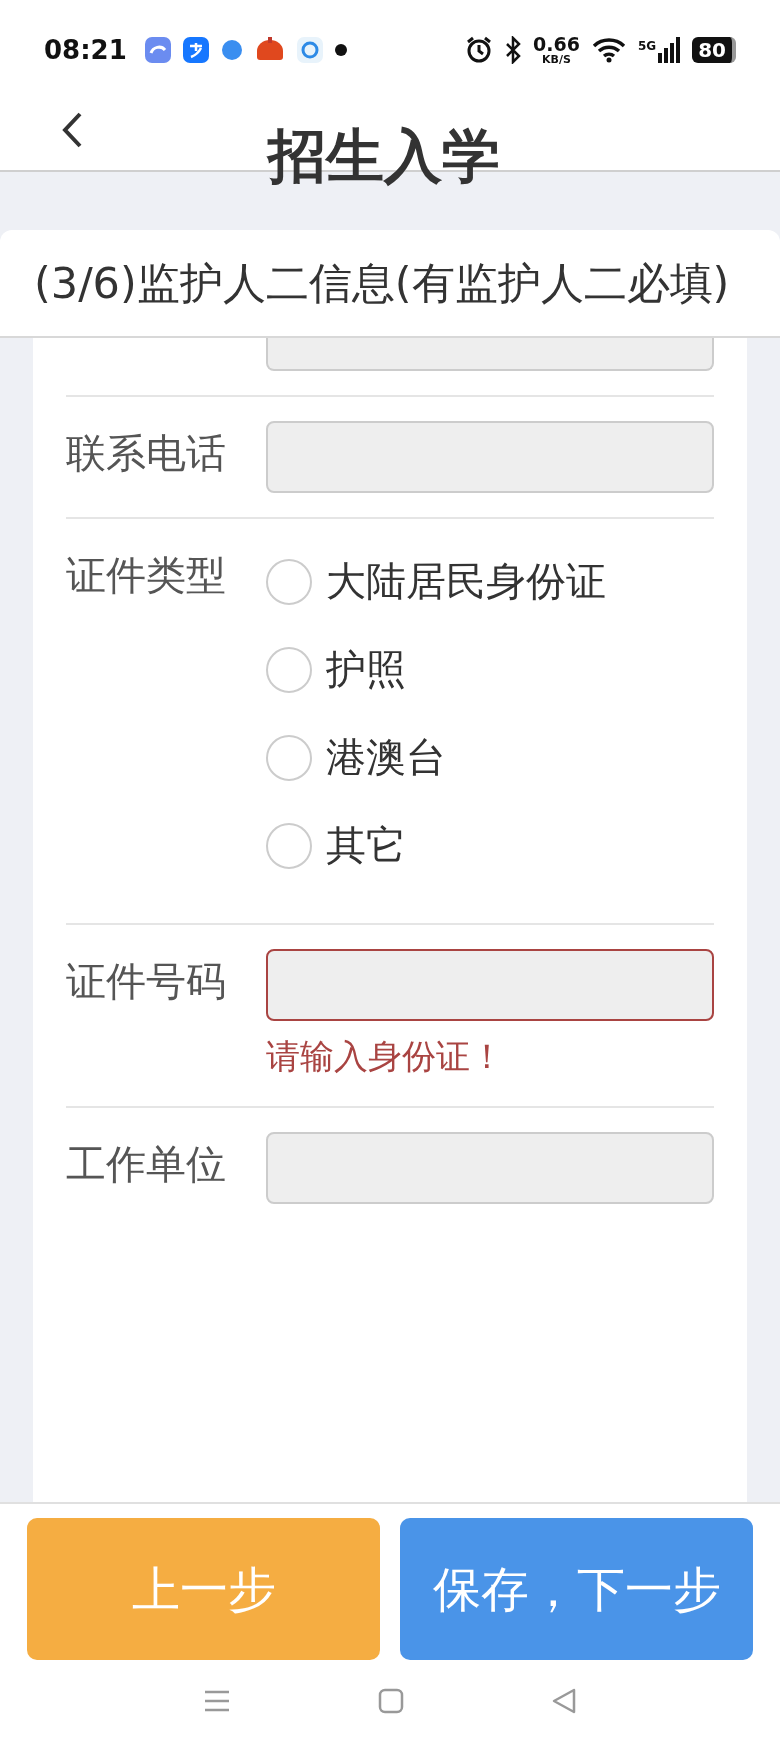  I want to click on page-title: 招生入学, so click(384, 156).